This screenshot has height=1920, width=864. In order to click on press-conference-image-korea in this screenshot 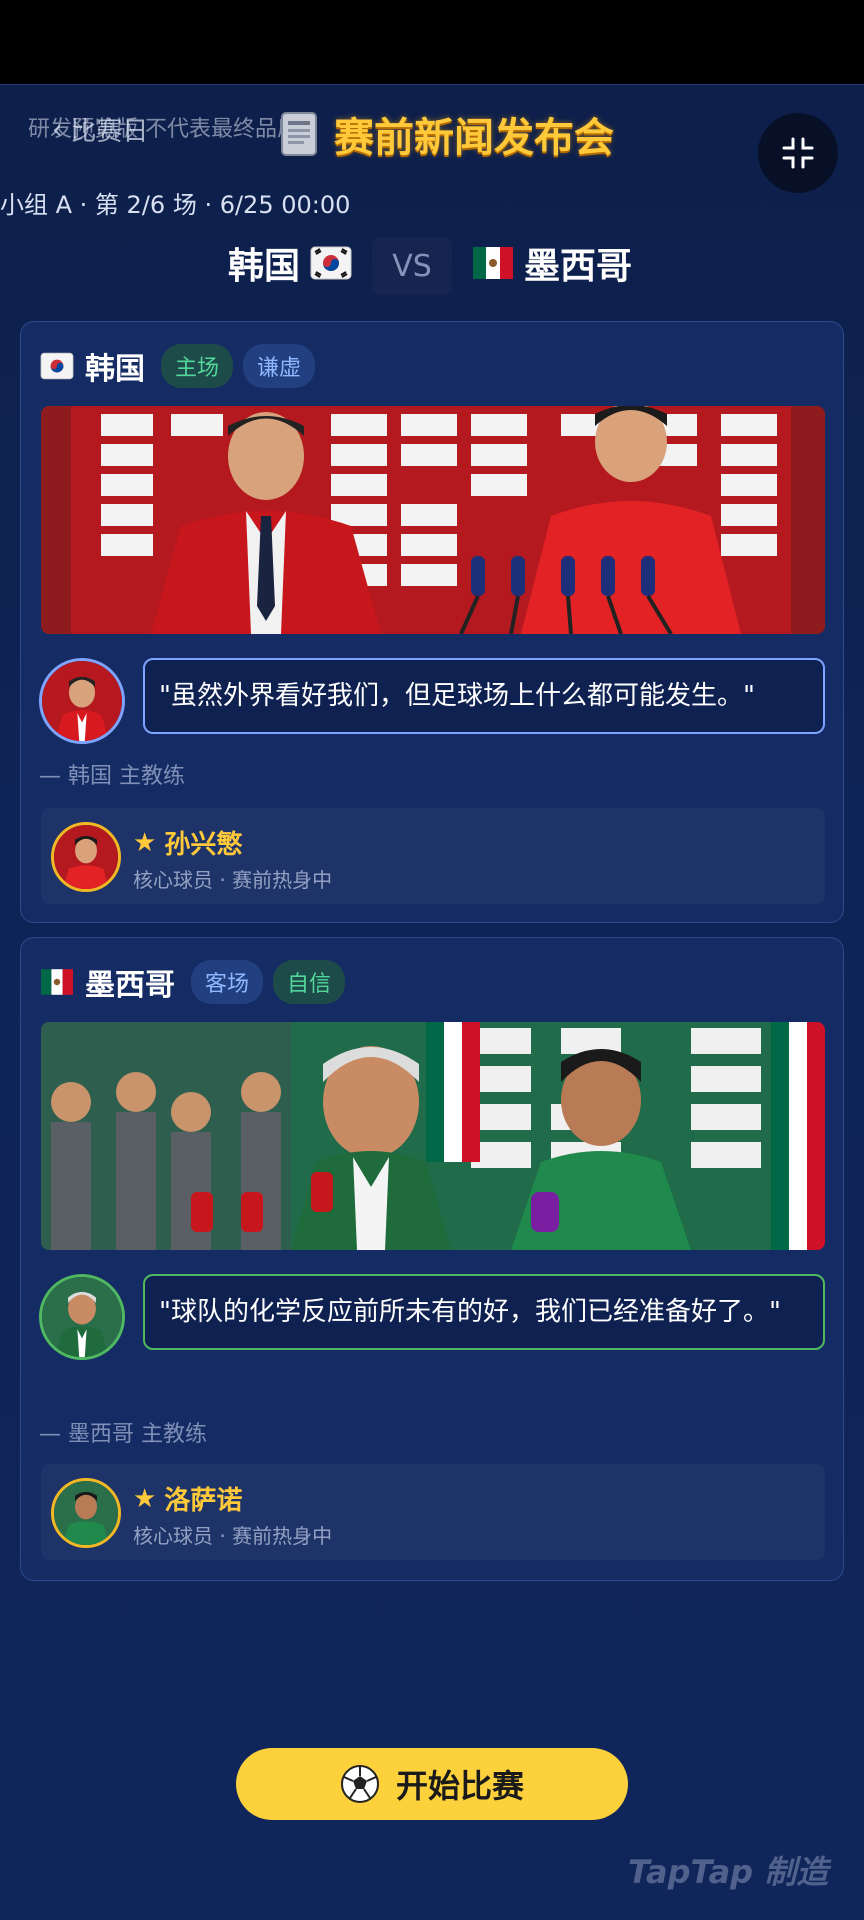, I will do `click(433, 520)`.